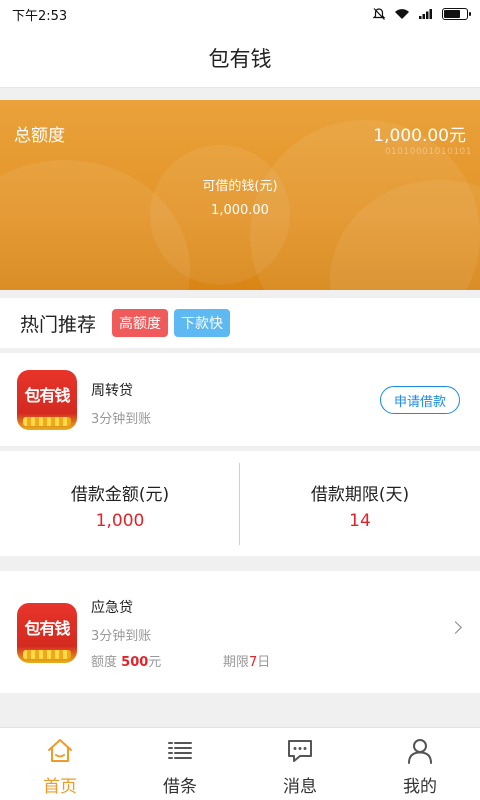  What do you see at coordinates (120, 521) in the screenshot?
I see `loan-amount-value: 1,000` at bounding box center [120, 521].